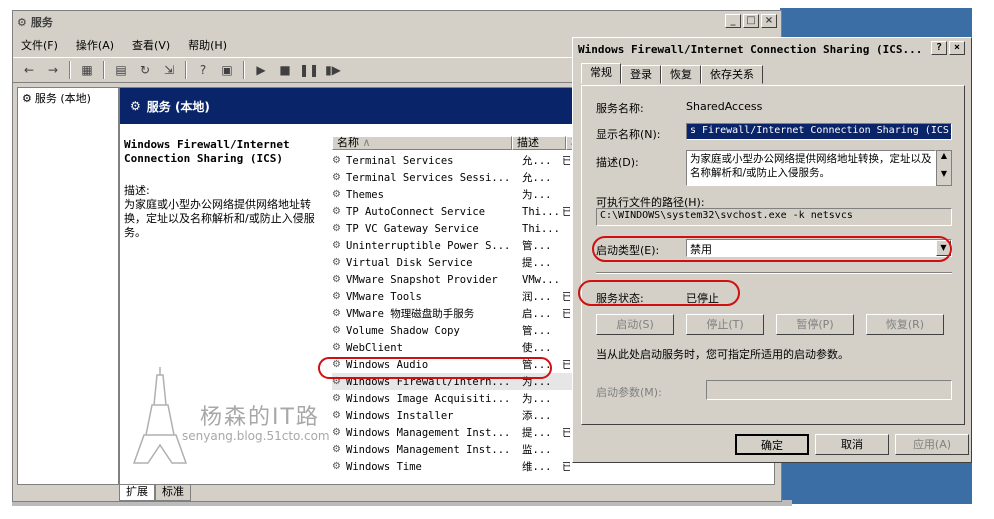 This screenshot has height=519, width=994. What do you see at coordinates (435, 368) in the screenshot?
I see `highlight-oval-selected-row` at bounding box center [435, 368].